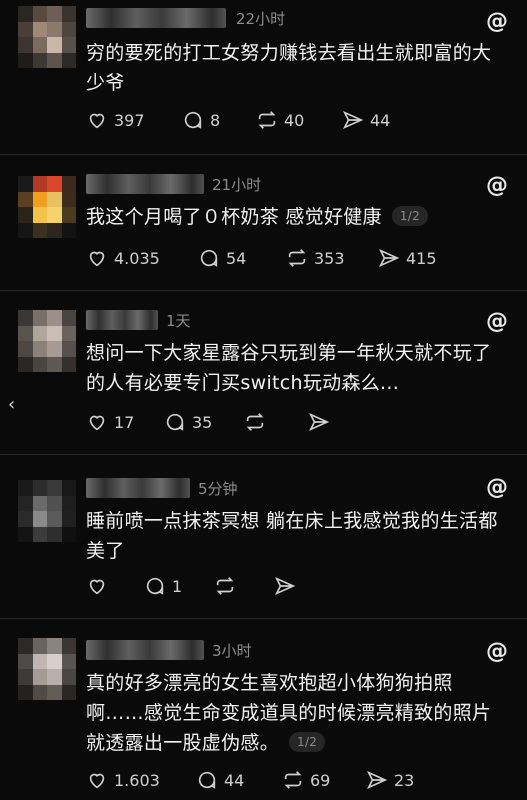  Describe the element at coordinates (366, 120) in the screenshot. I see `share-button: 44` at that location.